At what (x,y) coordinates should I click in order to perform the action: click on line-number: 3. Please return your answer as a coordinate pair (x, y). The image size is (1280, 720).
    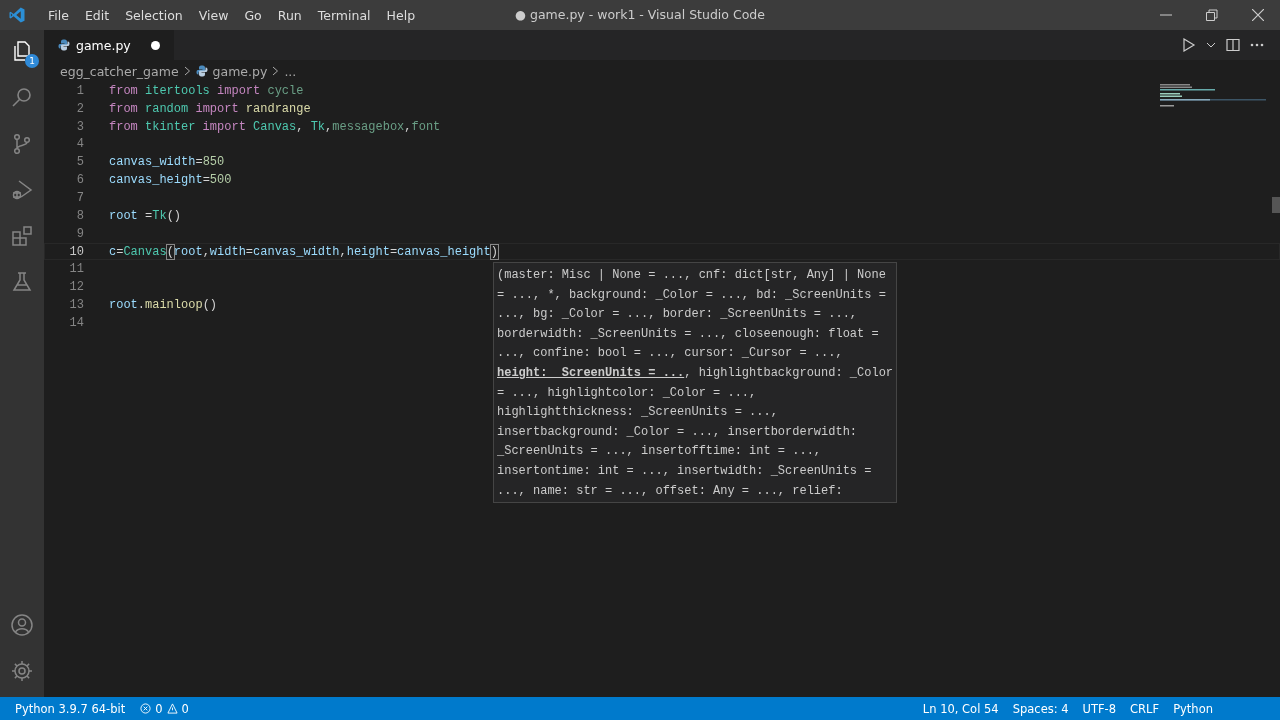
    Looking at the image, I should click on (79, 126).